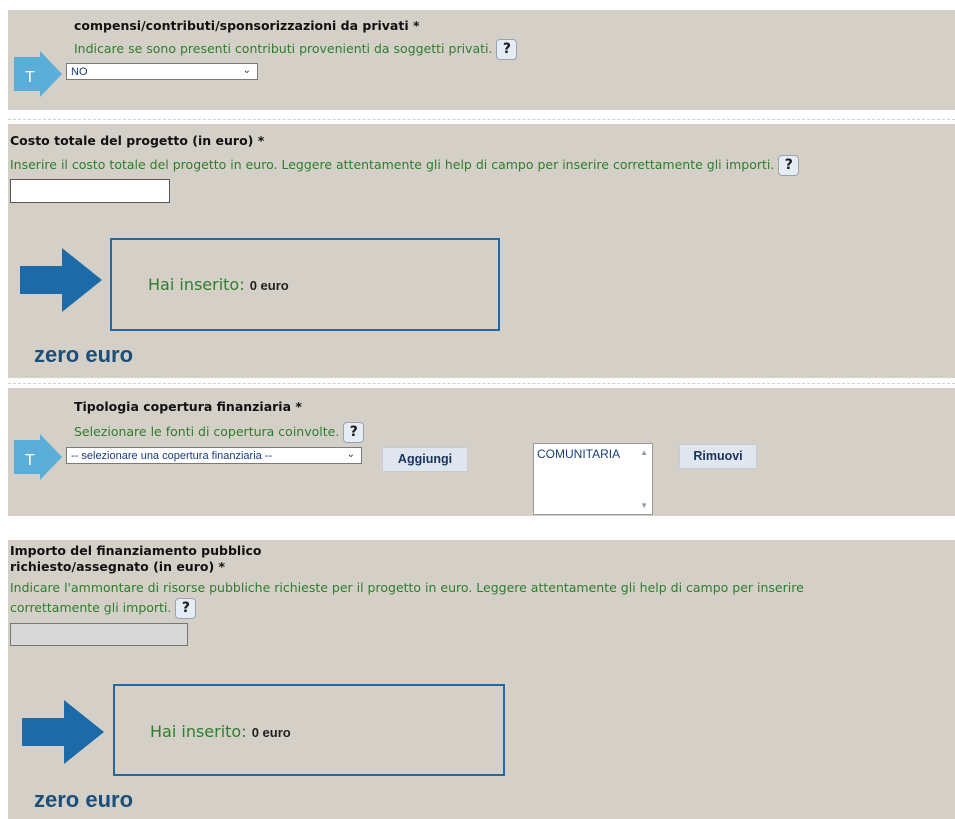 The height and width of the screenshot is (819, 955). I want to click on private-contributions-select: NO ⌄, so click(162, 71).